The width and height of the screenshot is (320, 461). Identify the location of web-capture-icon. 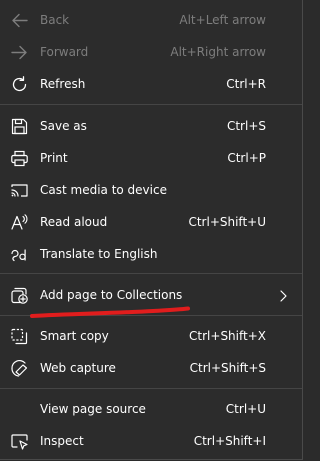
(19, 368).